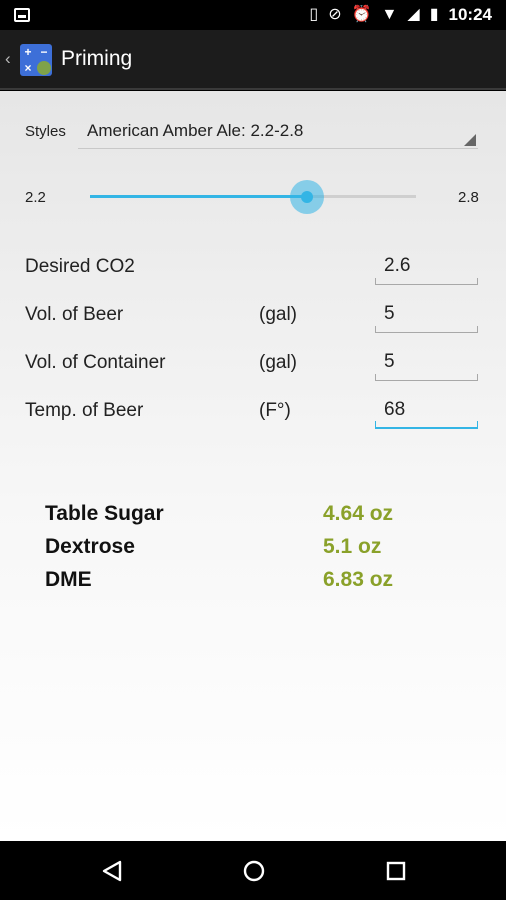 The height and width of the screenshot is (900, 506). I want to click on hop-icon, so click(44, 68).